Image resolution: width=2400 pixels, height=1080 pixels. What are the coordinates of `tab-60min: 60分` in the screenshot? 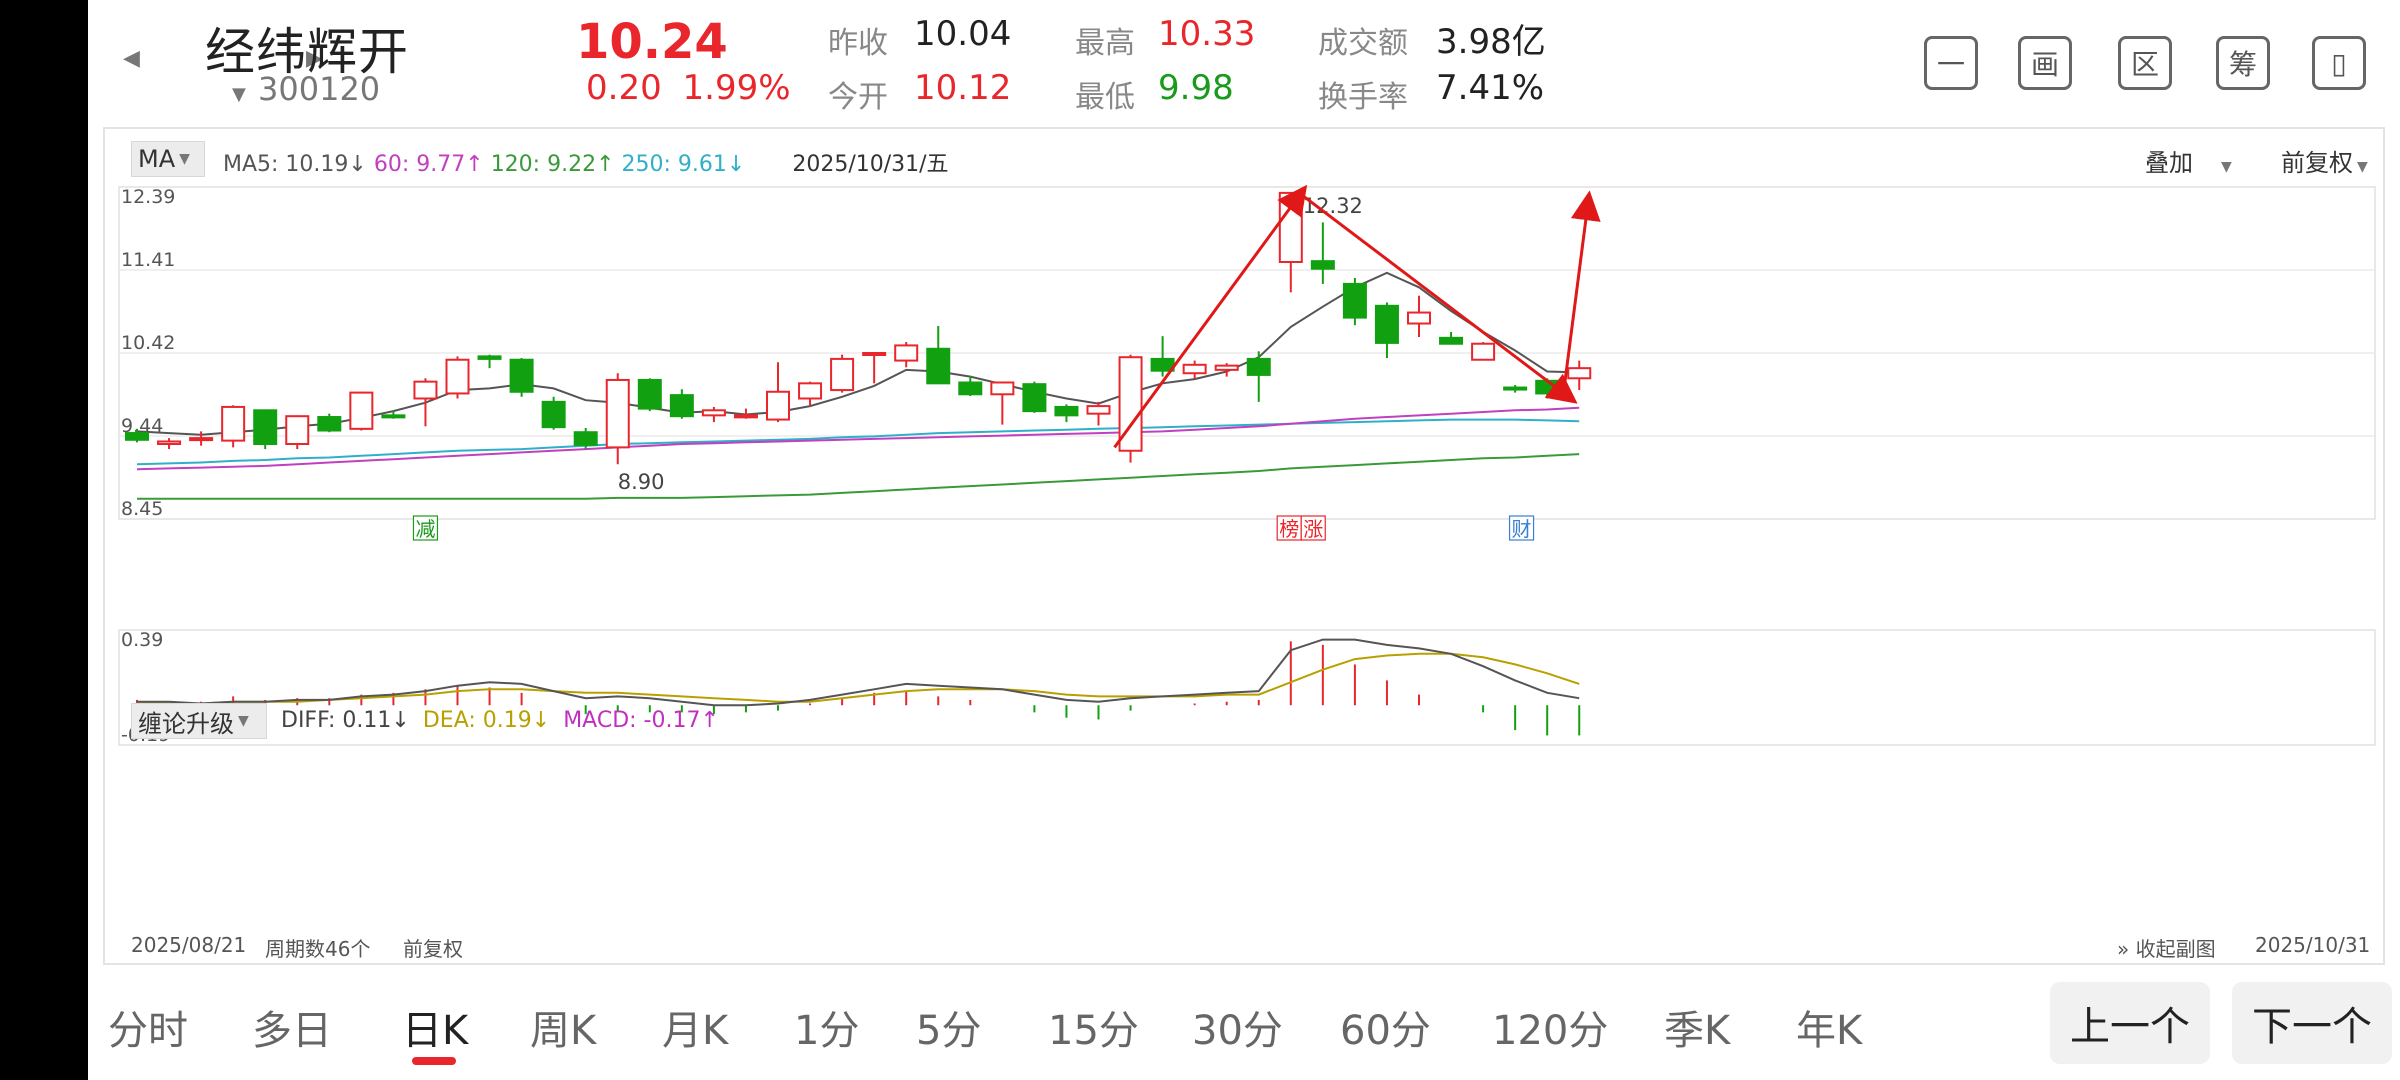 It's located at (1385, 1027).